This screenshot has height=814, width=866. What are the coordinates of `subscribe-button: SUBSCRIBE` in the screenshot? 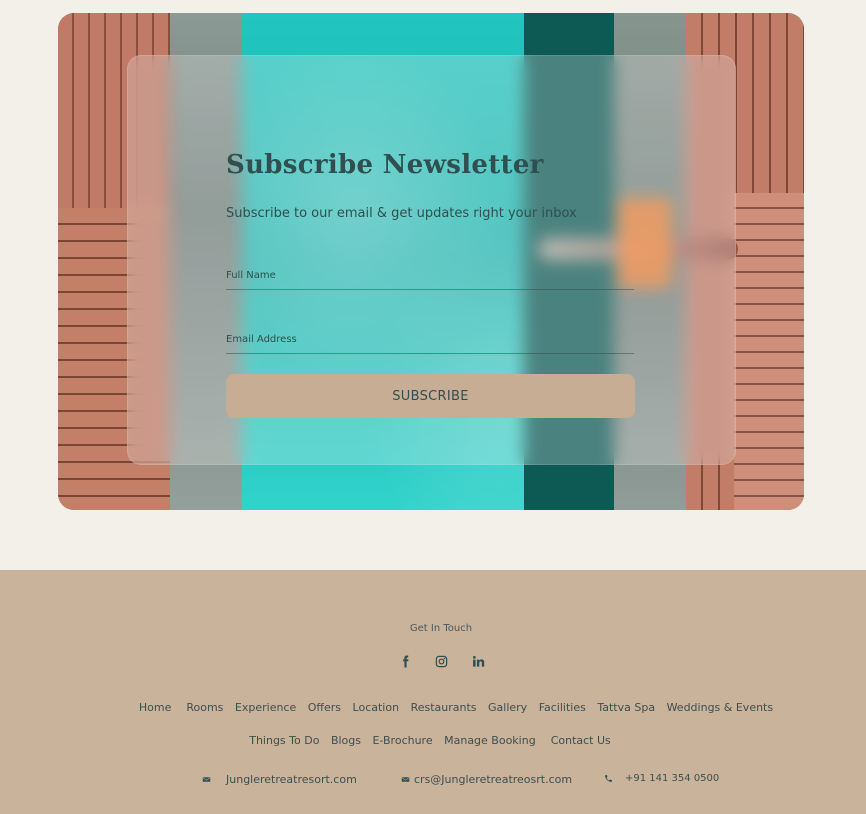 It's located at (430, 396).